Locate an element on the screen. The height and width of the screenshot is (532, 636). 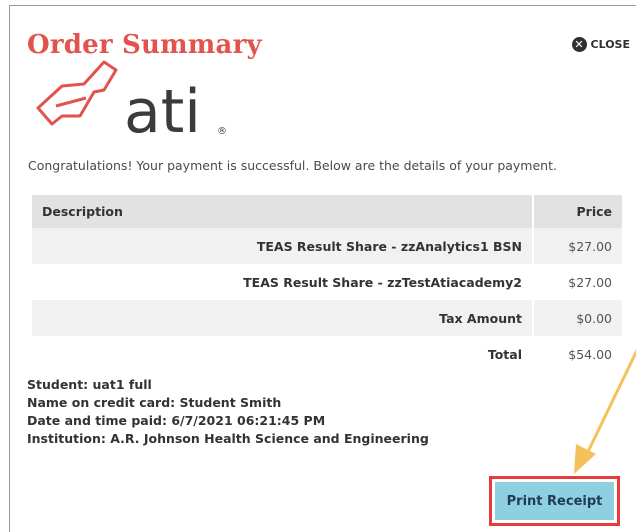
total-row: Total $54.00 is located at coordinates (327, 354).